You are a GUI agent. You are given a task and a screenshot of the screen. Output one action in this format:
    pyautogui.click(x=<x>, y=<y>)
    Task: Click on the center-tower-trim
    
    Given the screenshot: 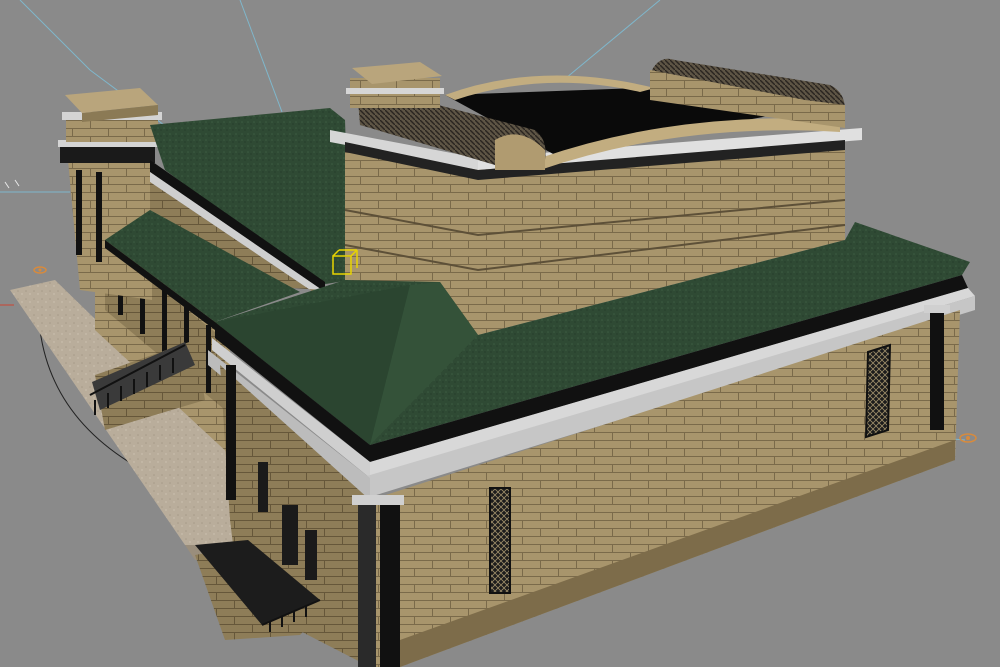 What is the action you would take?
    pyautogui.click(x=395, y=91)
    